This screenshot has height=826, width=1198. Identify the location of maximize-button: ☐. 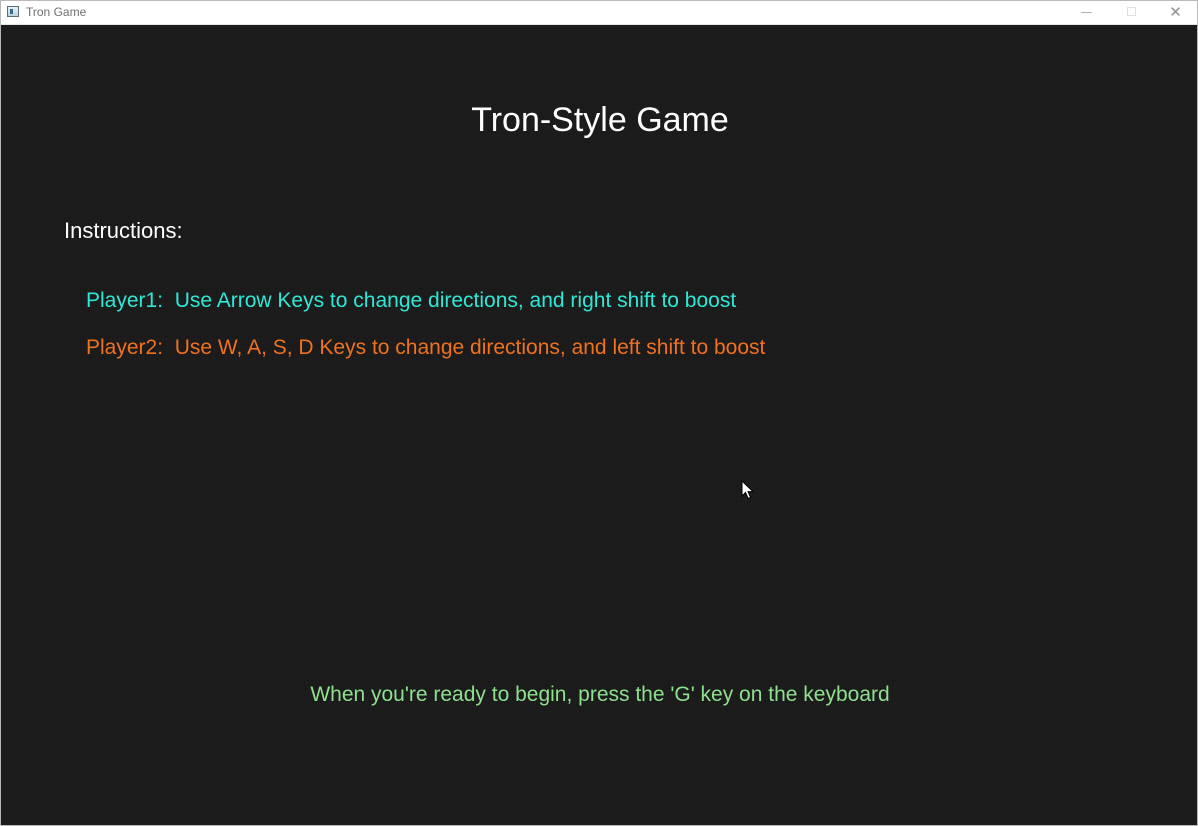
(1131, 12).